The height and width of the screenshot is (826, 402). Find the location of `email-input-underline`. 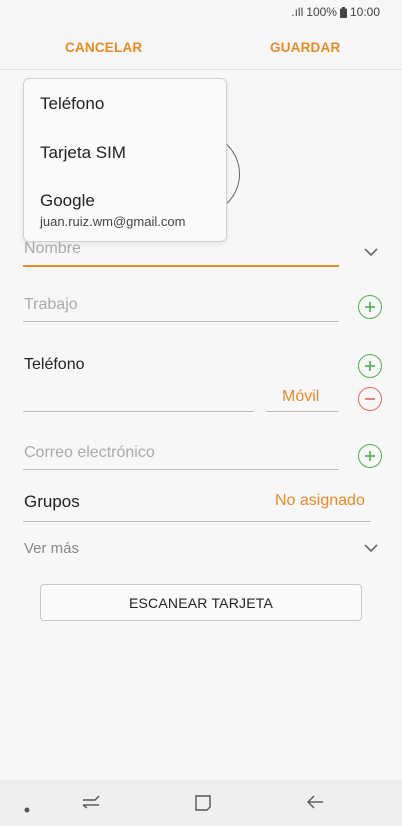

email-input-underline is located at coordinates (181, 469).